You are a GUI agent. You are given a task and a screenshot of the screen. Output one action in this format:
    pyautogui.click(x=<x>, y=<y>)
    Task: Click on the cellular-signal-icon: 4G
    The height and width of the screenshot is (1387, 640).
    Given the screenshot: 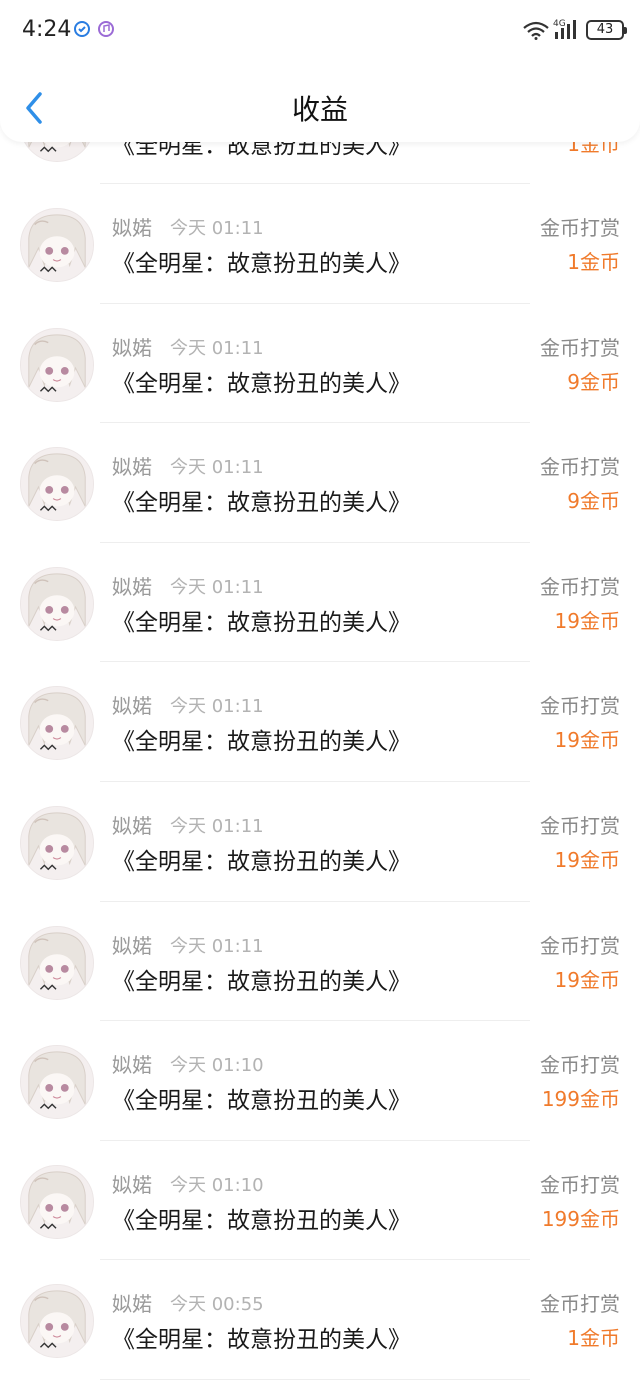 What is the action you would take?
    pyautogui.click(x=564, y=29)
    